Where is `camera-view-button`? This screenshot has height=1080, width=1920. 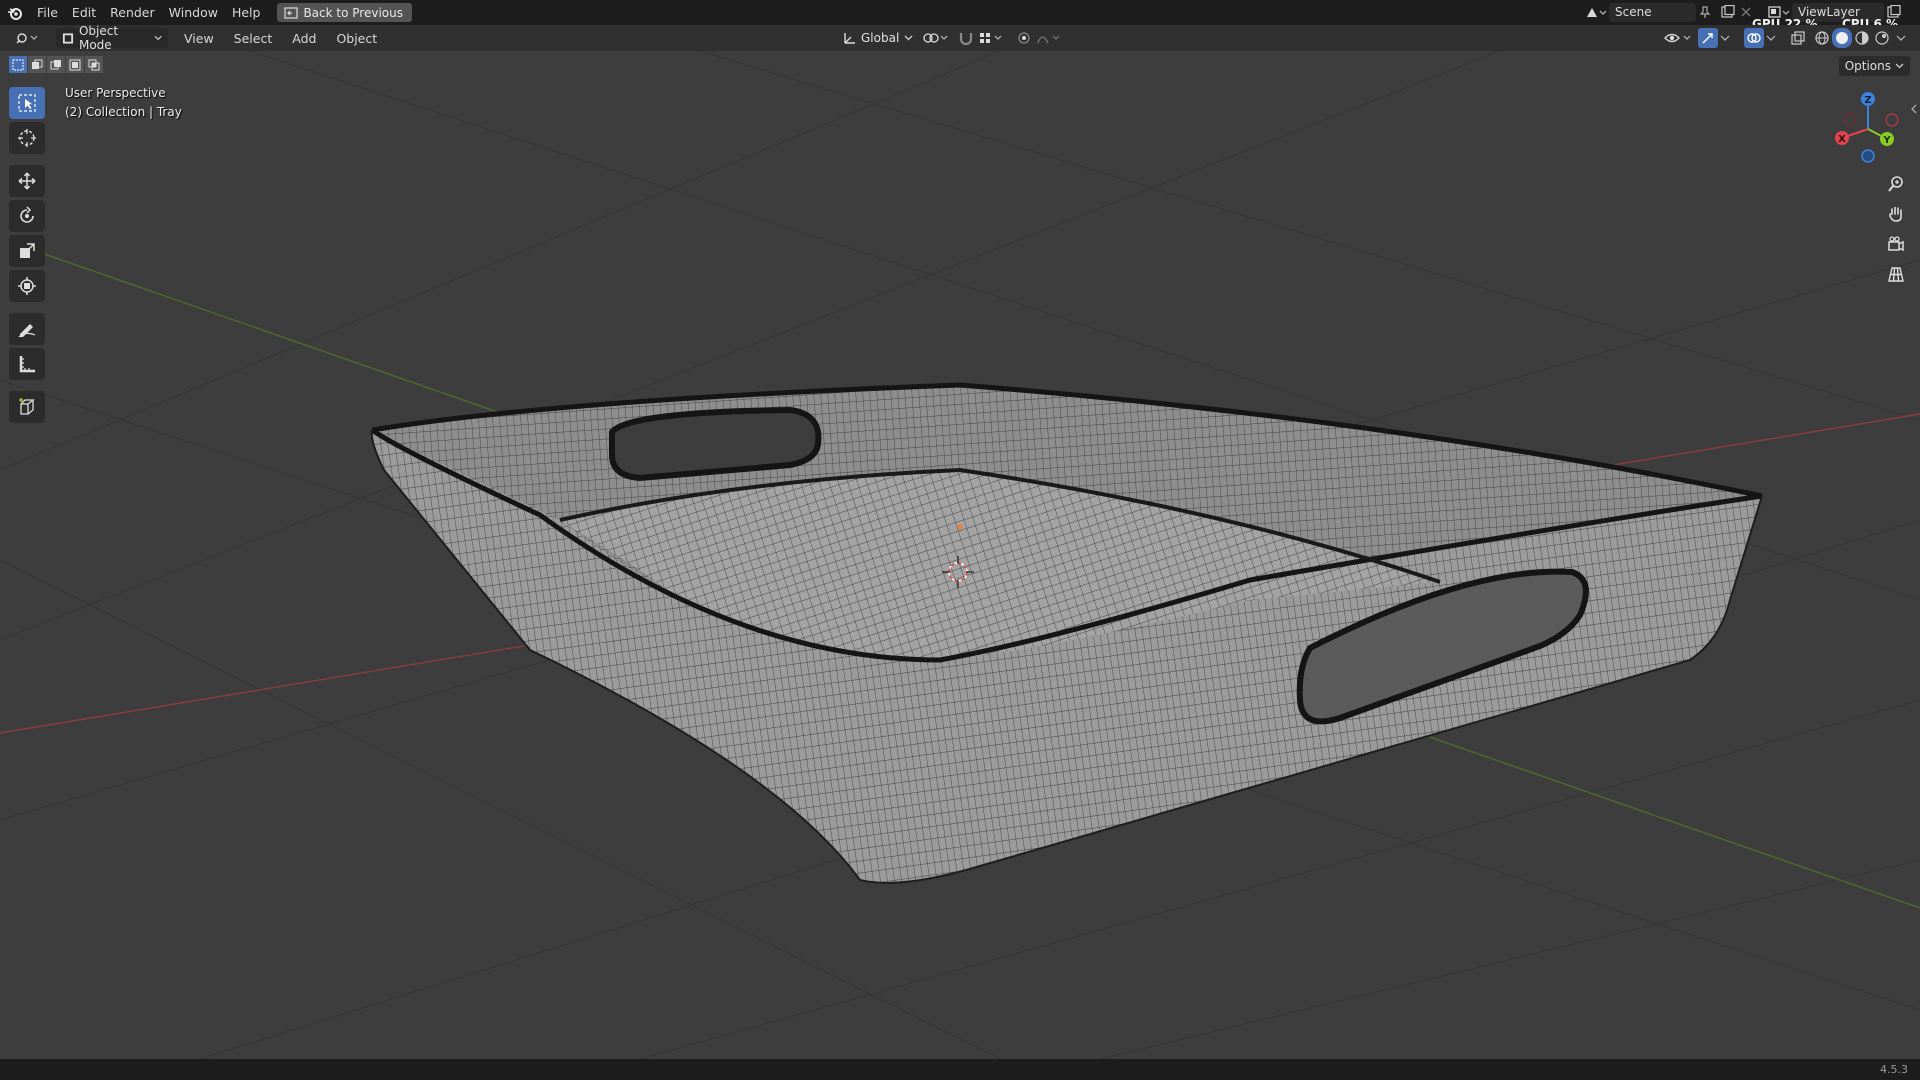
camera-view-button is located at coordinates (1896, 244).